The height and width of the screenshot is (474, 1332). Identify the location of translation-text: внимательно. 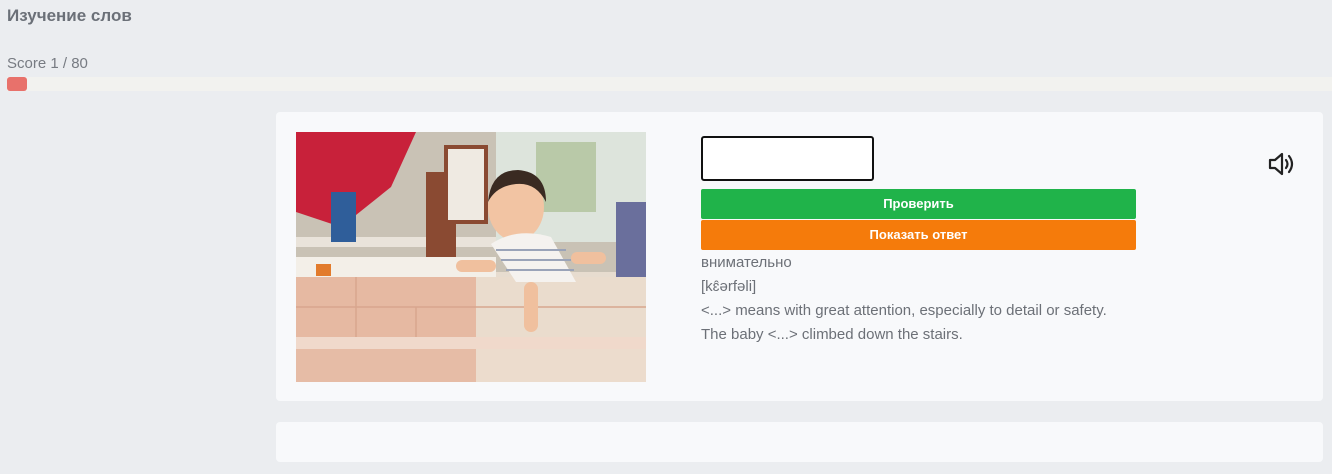
(746, 262).